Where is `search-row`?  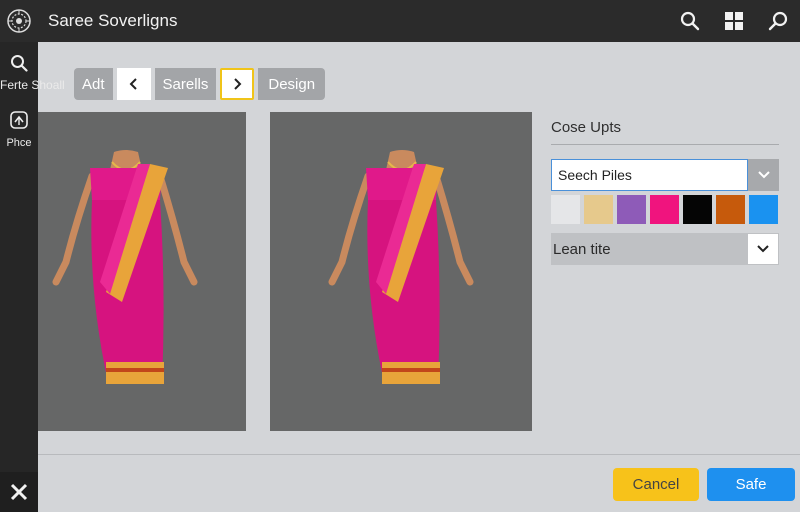
search-row is located at coordinates (665, 175).